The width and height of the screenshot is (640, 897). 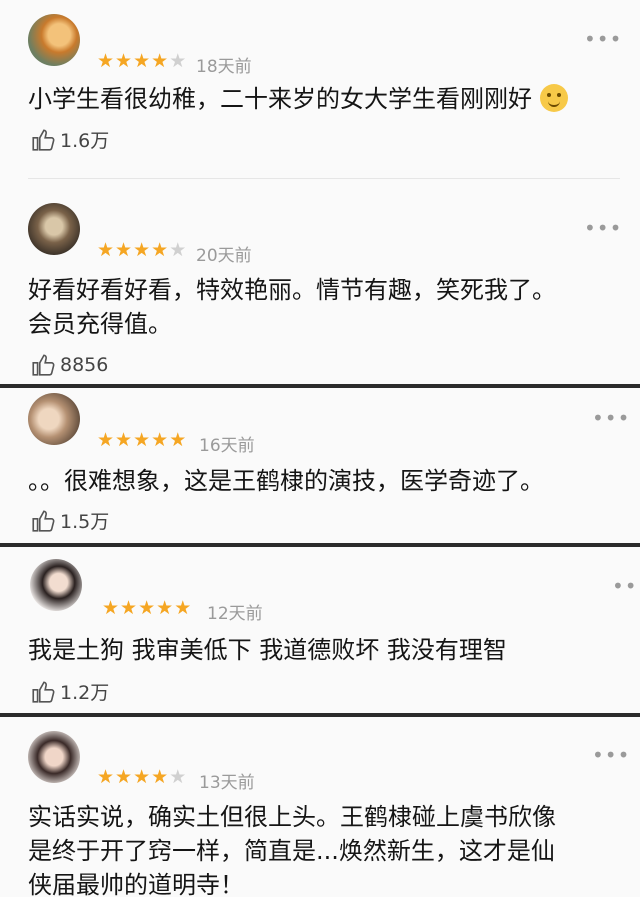 I want to click on like-button: 1.6万, so click(x=69, y=139).